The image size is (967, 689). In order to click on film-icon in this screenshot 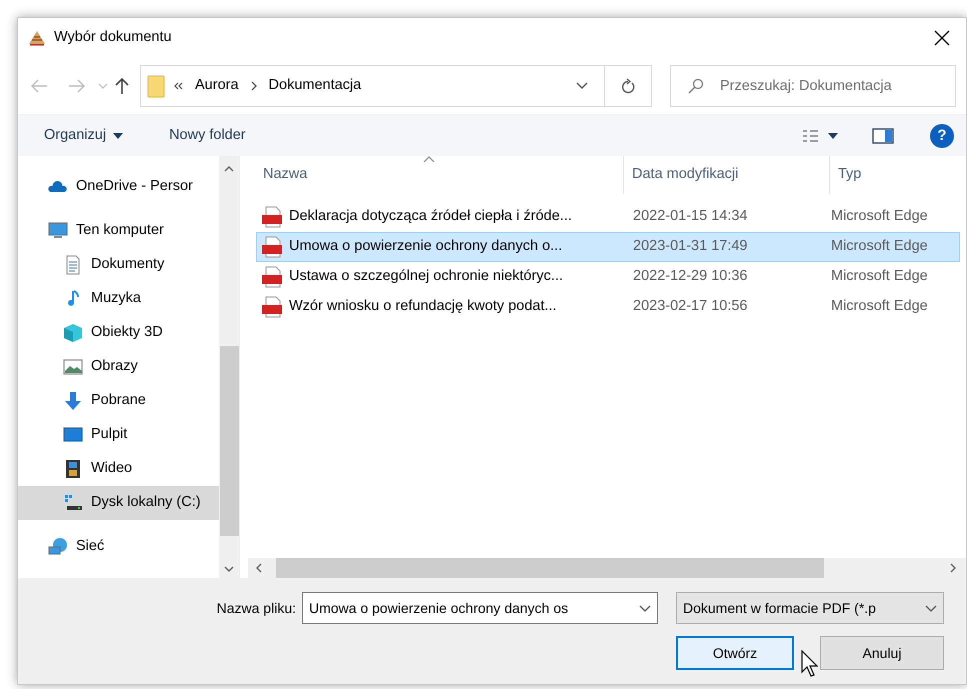, I will do `click(73, 469)`.